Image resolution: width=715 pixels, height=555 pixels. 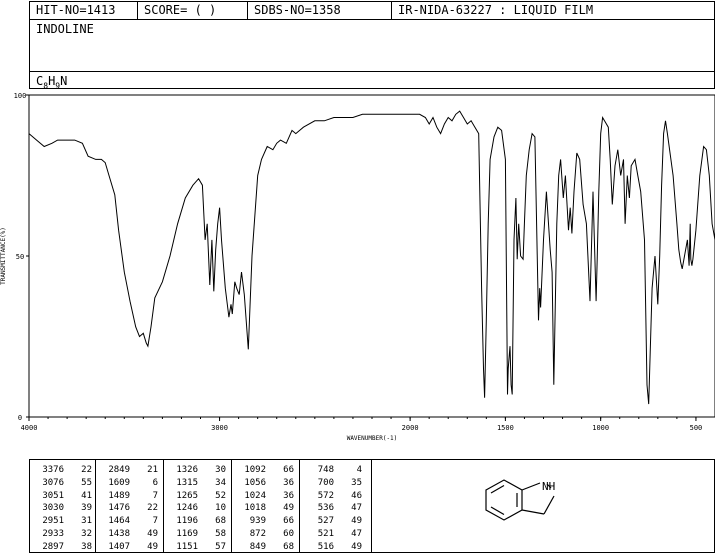 What do you see at coordinates (86, 534) in the screenshot?
I see `peak-transmittance: 32` at bounding box center [86, 534].